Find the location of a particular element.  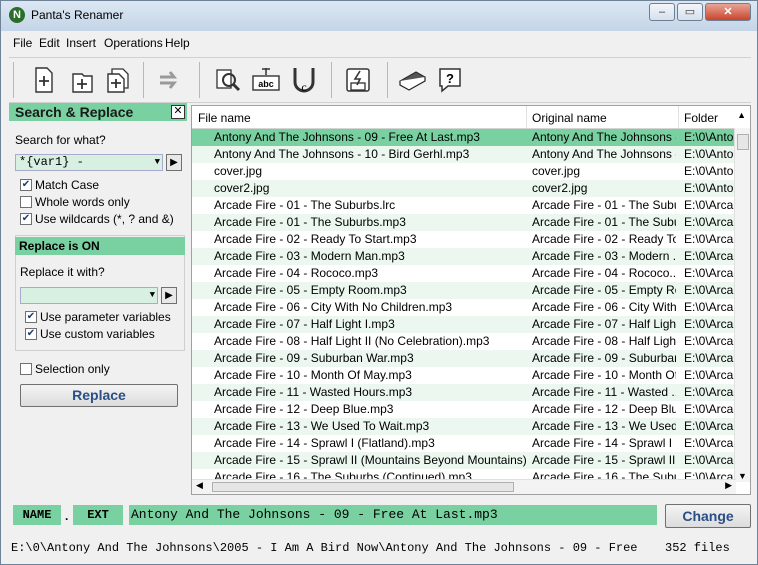

file-name-cell: cover2.jpg is located at coordinates (242, 188).